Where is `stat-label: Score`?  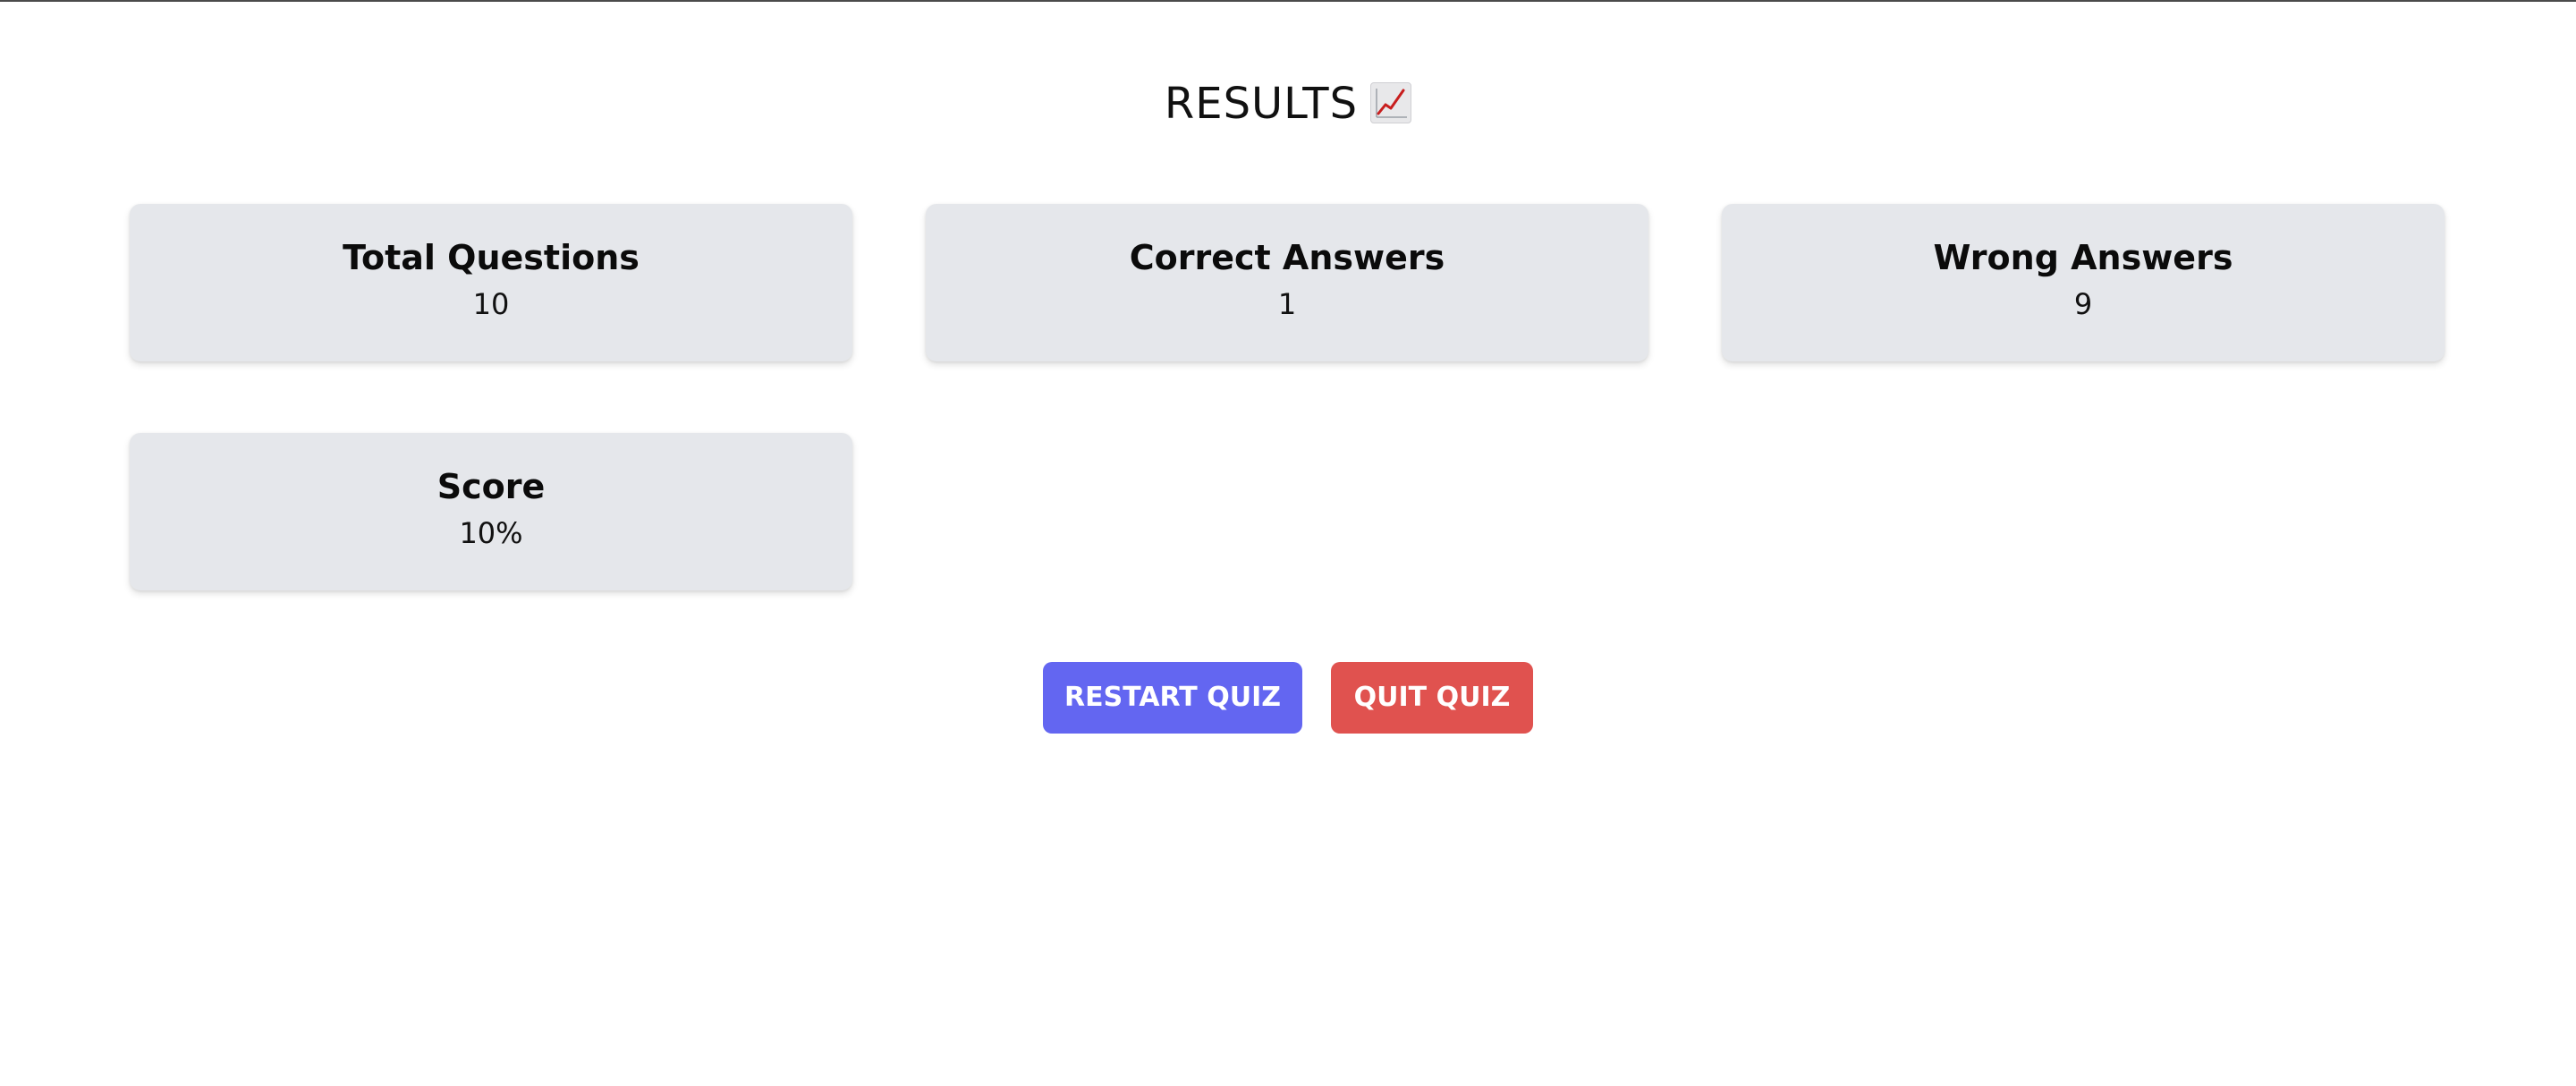 stat-label: Score is located at coordinates (491, 486).